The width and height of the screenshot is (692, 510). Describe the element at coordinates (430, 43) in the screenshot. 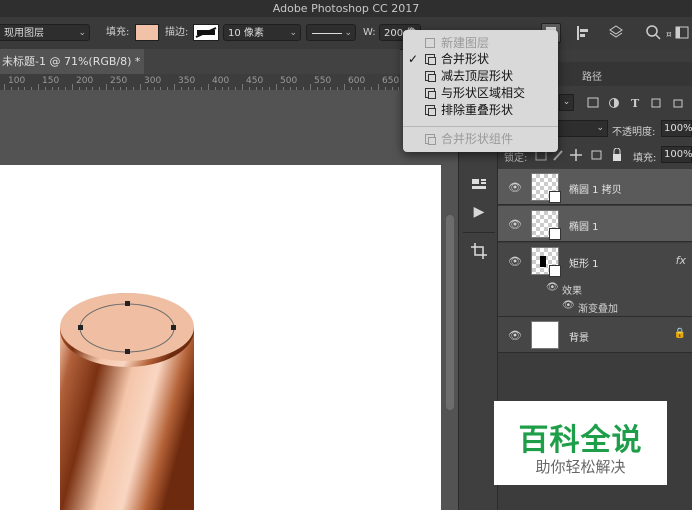

I see `new-layer-icon` at that location.